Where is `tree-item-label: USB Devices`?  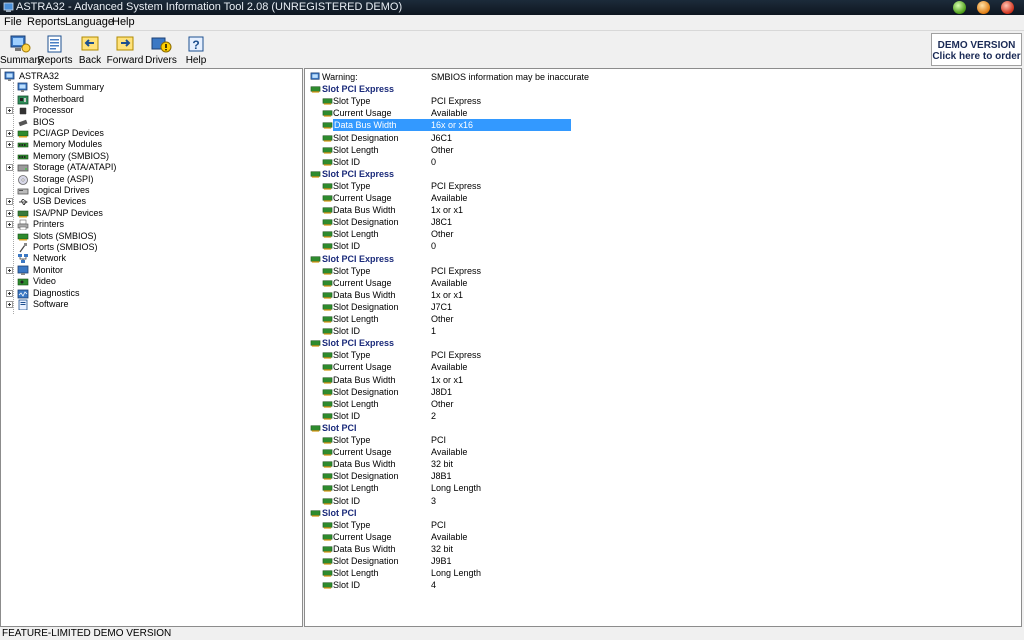 tree-item-label: USB Devices is located at coordinates (60, 201).